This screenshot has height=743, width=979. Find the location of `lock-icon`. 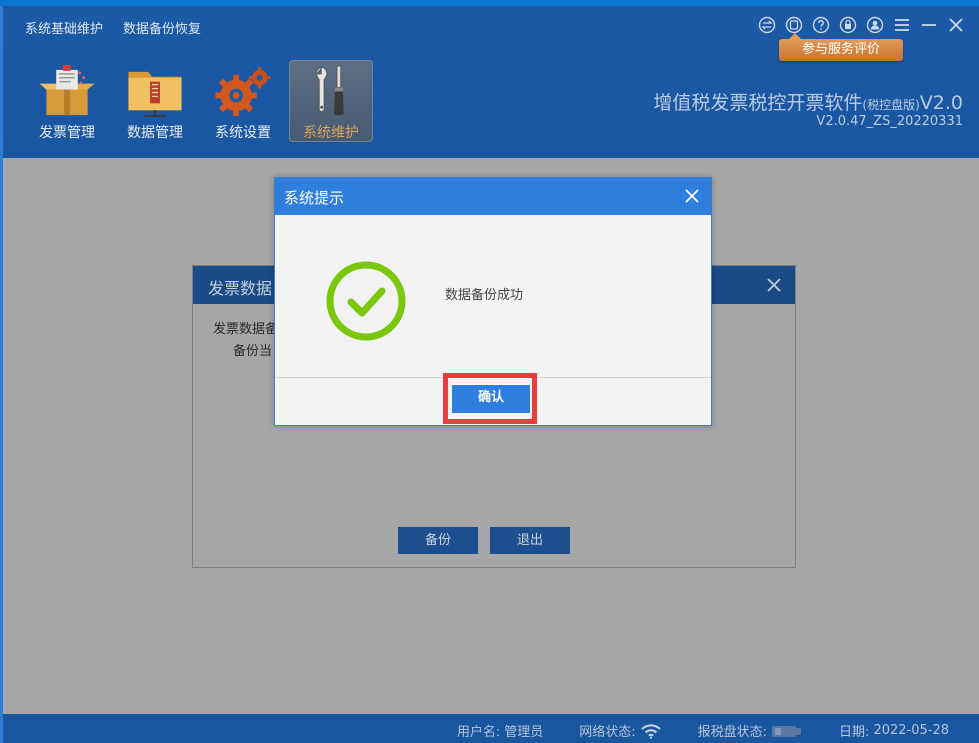

lock-icon is located at coordinates (848, 25).